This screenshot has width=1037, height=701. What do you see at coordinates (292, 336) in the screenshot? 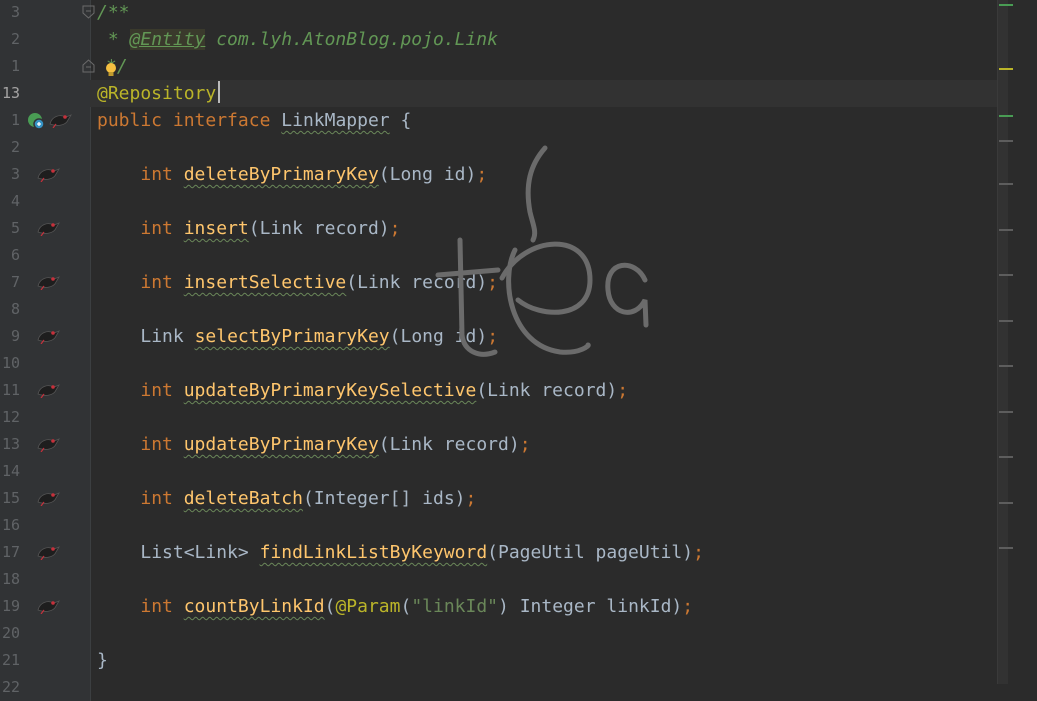
I see `method-name: selectByPrimaryKey` at bounding box center [292, 336].